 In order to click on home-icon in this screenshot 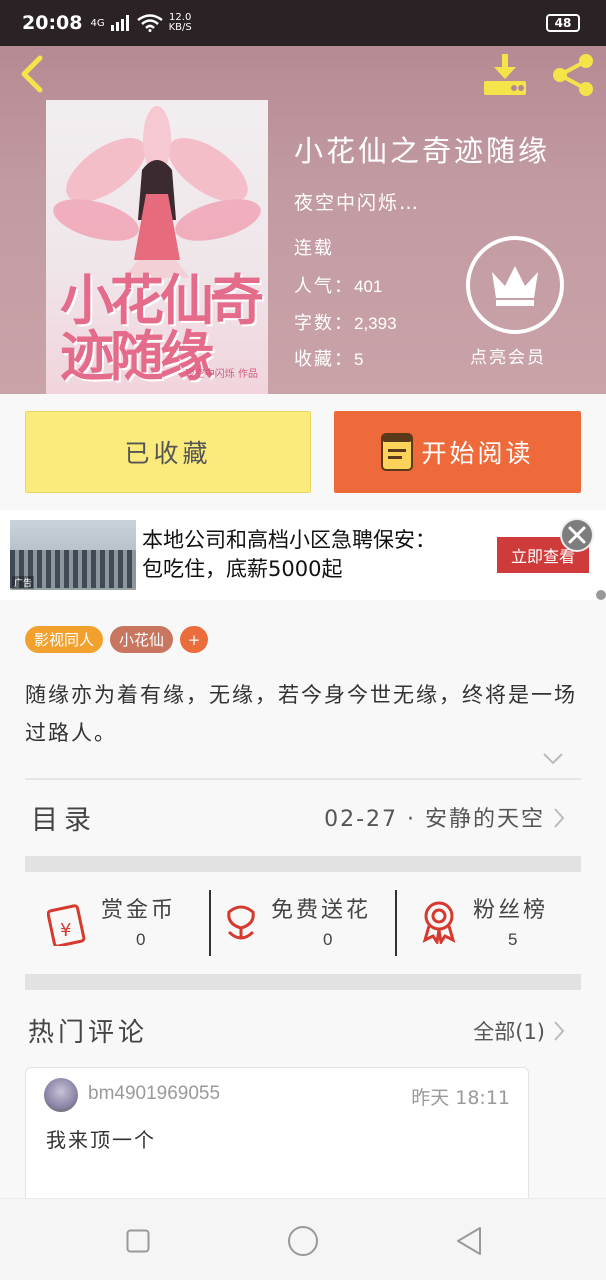, I will do `click(303, 1241)`.